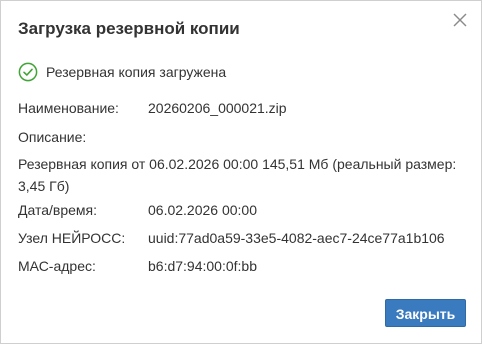 Image resolution: width=482 pixels, height=344 pixels. What do you see at coordinates (52, 137) in the screenshot?
I see `description-label: Описание:` at bounding box center [52, 137].